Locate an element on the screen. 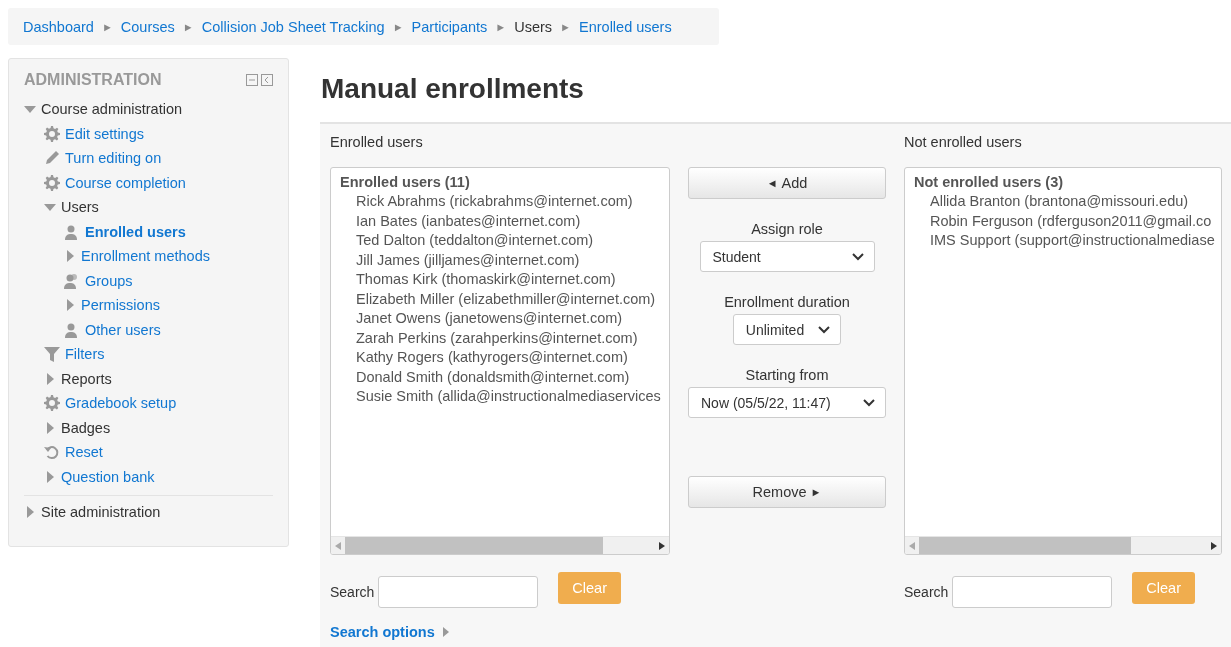  tree-link: Enrollment methods is located at coordinates (145, 256).